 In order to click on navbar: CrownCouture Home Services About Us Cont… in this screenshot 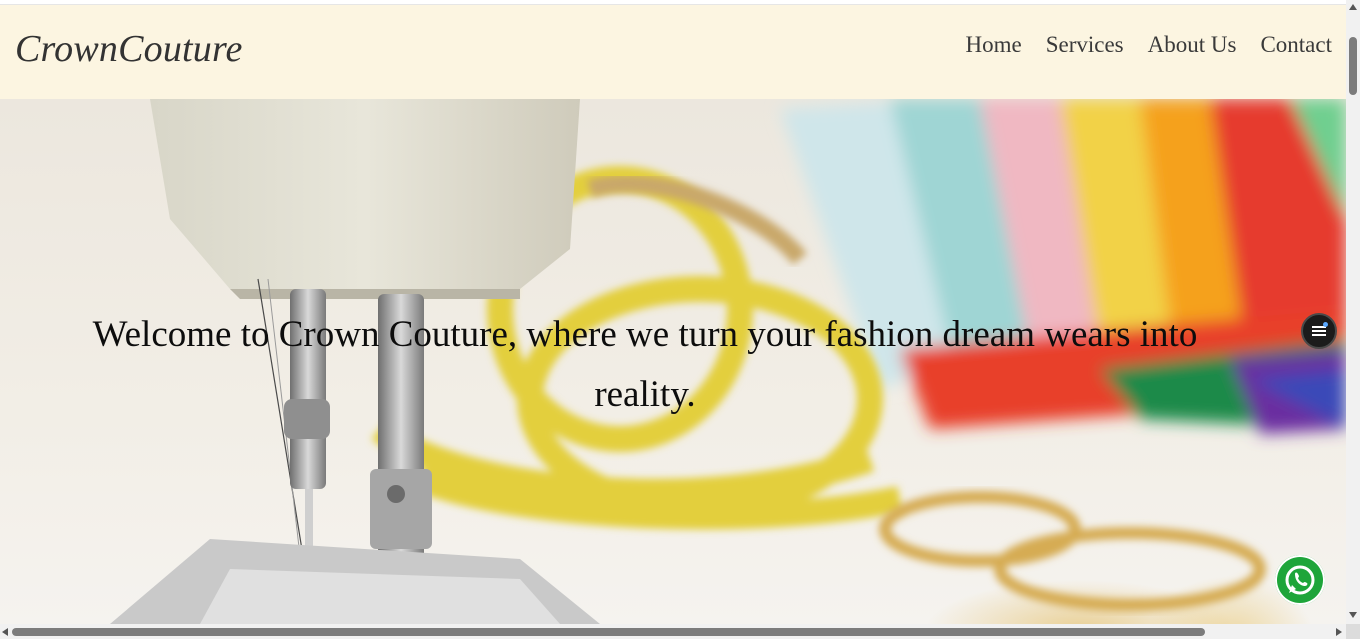, I will do `click(673, 52)`.